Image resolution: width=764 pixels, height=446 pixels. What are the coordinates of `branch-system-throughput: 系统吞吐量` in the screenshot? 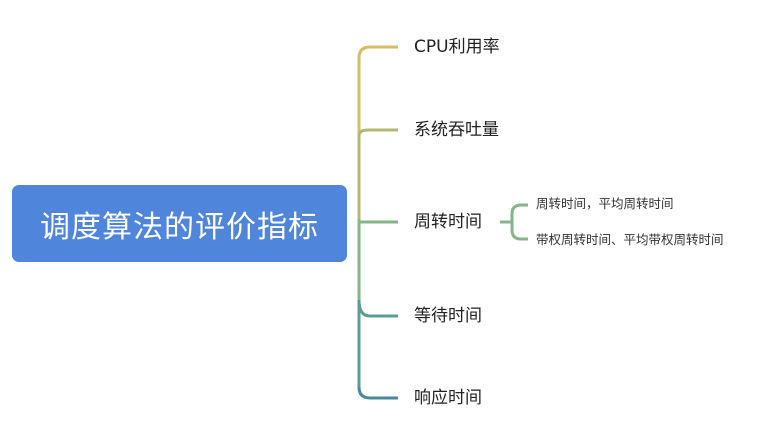 It's located at (456, 130).